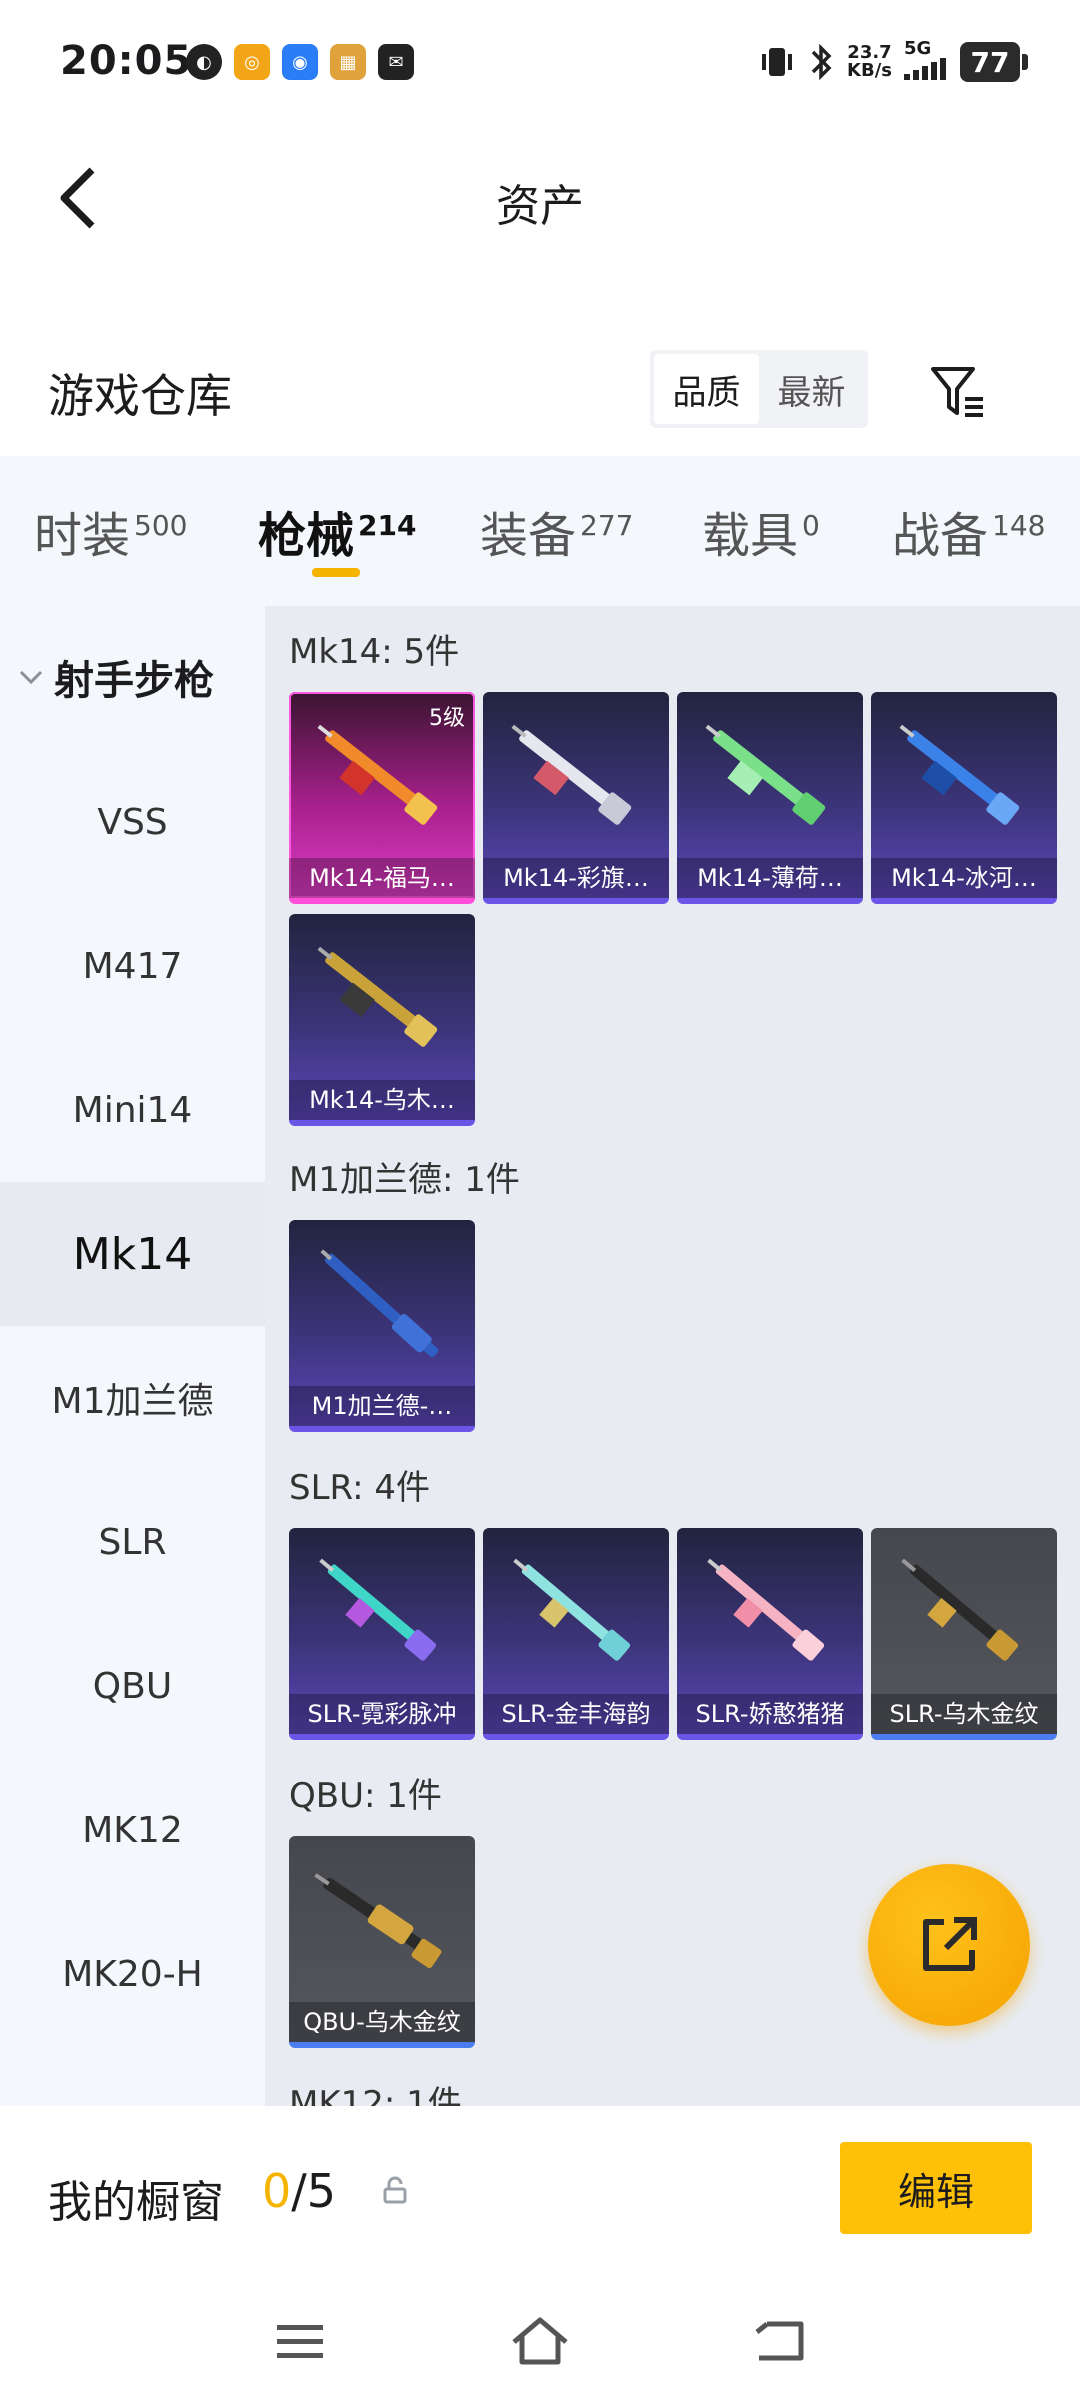 This screenshot has width=1080, height=2400. I want to click on app-header: 资产, so click(540, 200).